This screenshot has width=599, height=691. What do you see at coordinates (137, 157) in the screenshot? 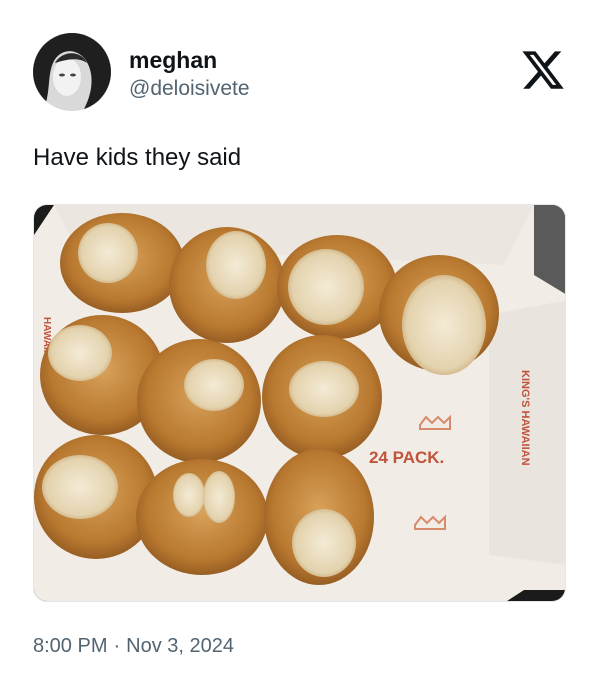
I see `tweet-text: Have kids they said` at bounding box center [137, 157].